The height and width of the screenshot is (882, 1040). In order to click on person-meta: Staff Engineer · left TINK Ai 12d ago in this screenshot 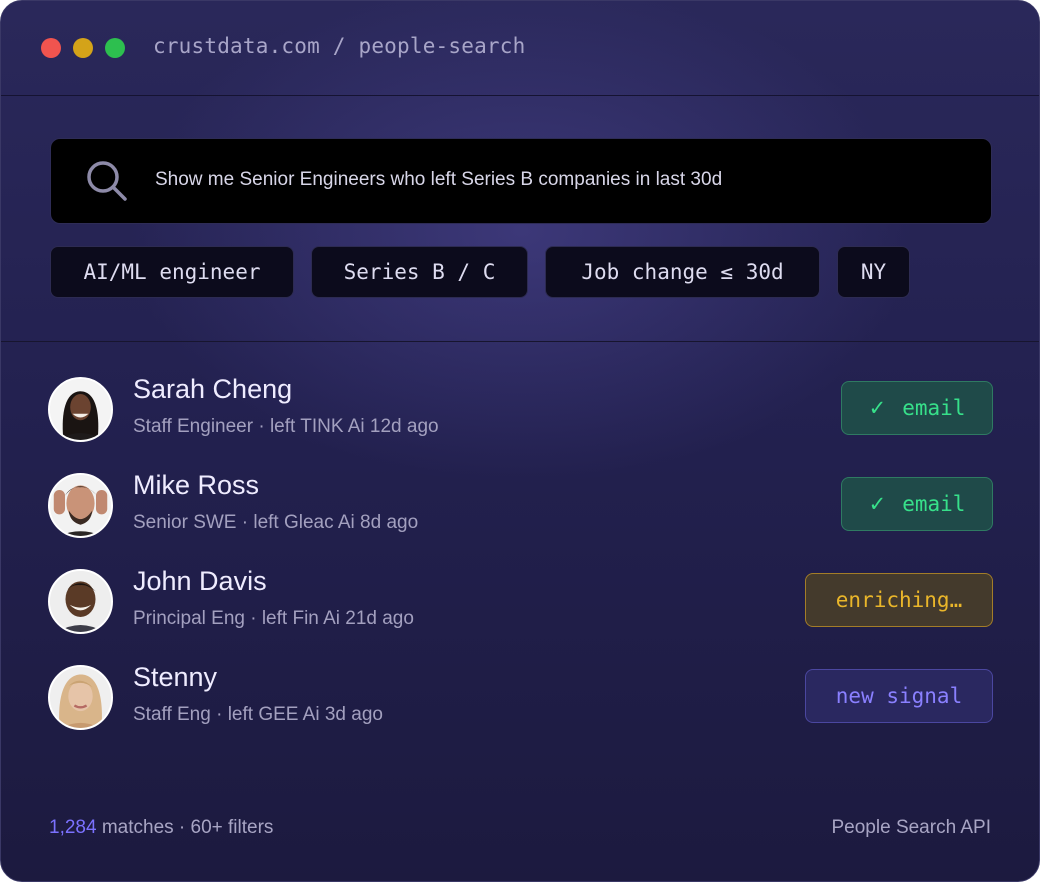, I will do `click(286, 426)`.